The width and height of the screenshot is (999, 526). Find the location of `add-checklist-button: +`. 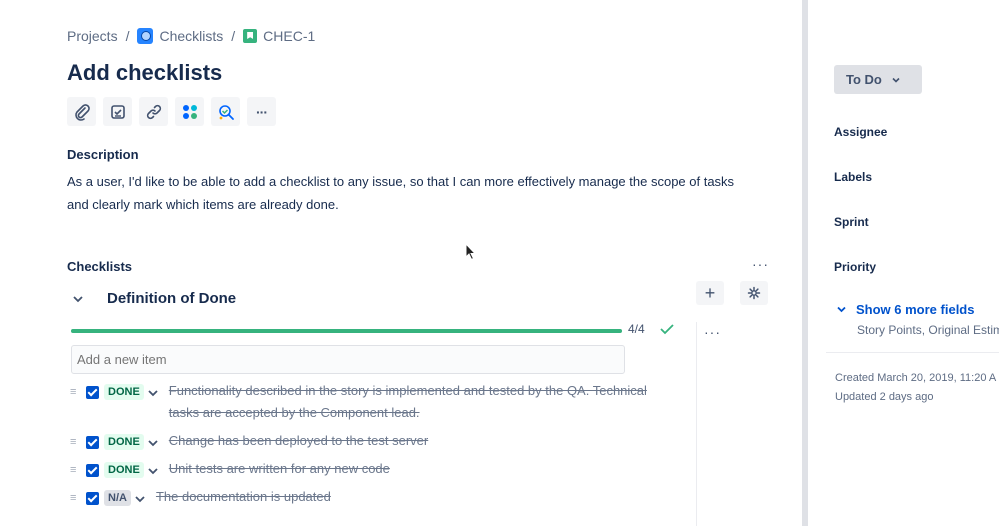

add-checklist-button: + is located at coordinates (710, 293).